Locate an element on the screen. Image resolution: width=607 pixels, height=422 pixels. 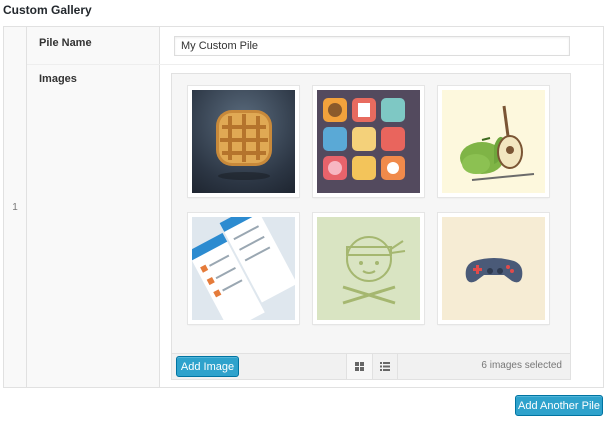
waffle-icon is located at coordinates (244, 145).